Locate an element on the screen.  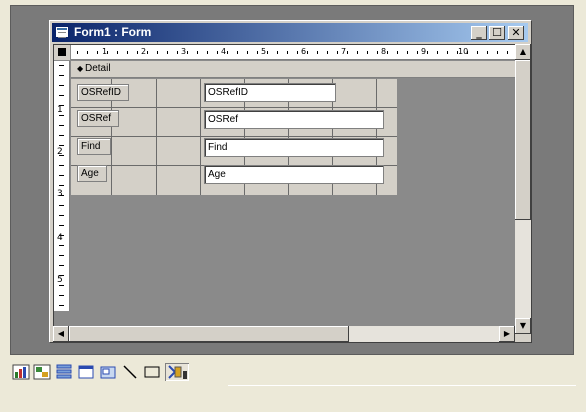
field-label-osref: OSRef is located at coordinates (98, 118).